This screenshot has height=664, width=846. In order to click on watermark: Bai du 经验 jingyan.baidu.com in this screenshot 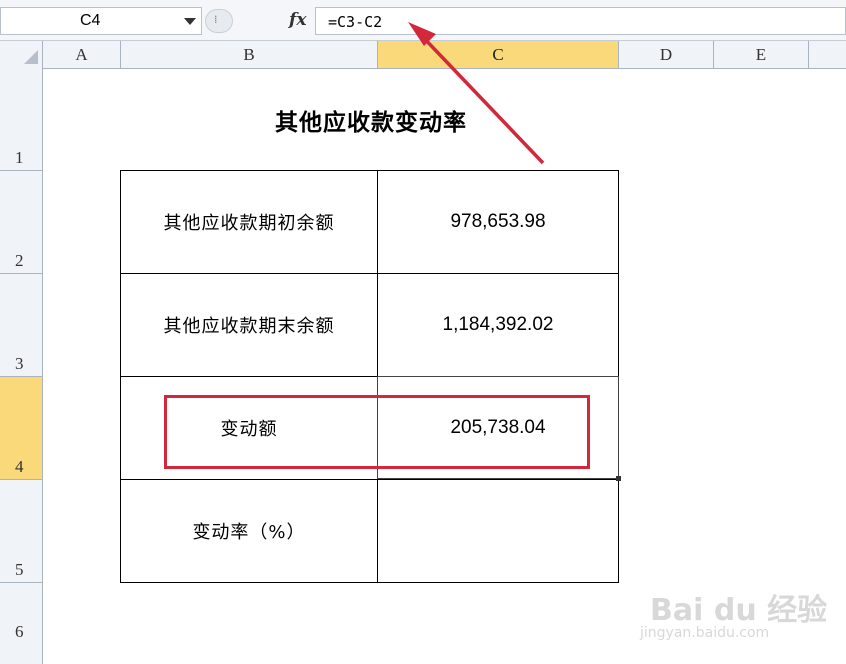, I will do `click(740, 617)`.